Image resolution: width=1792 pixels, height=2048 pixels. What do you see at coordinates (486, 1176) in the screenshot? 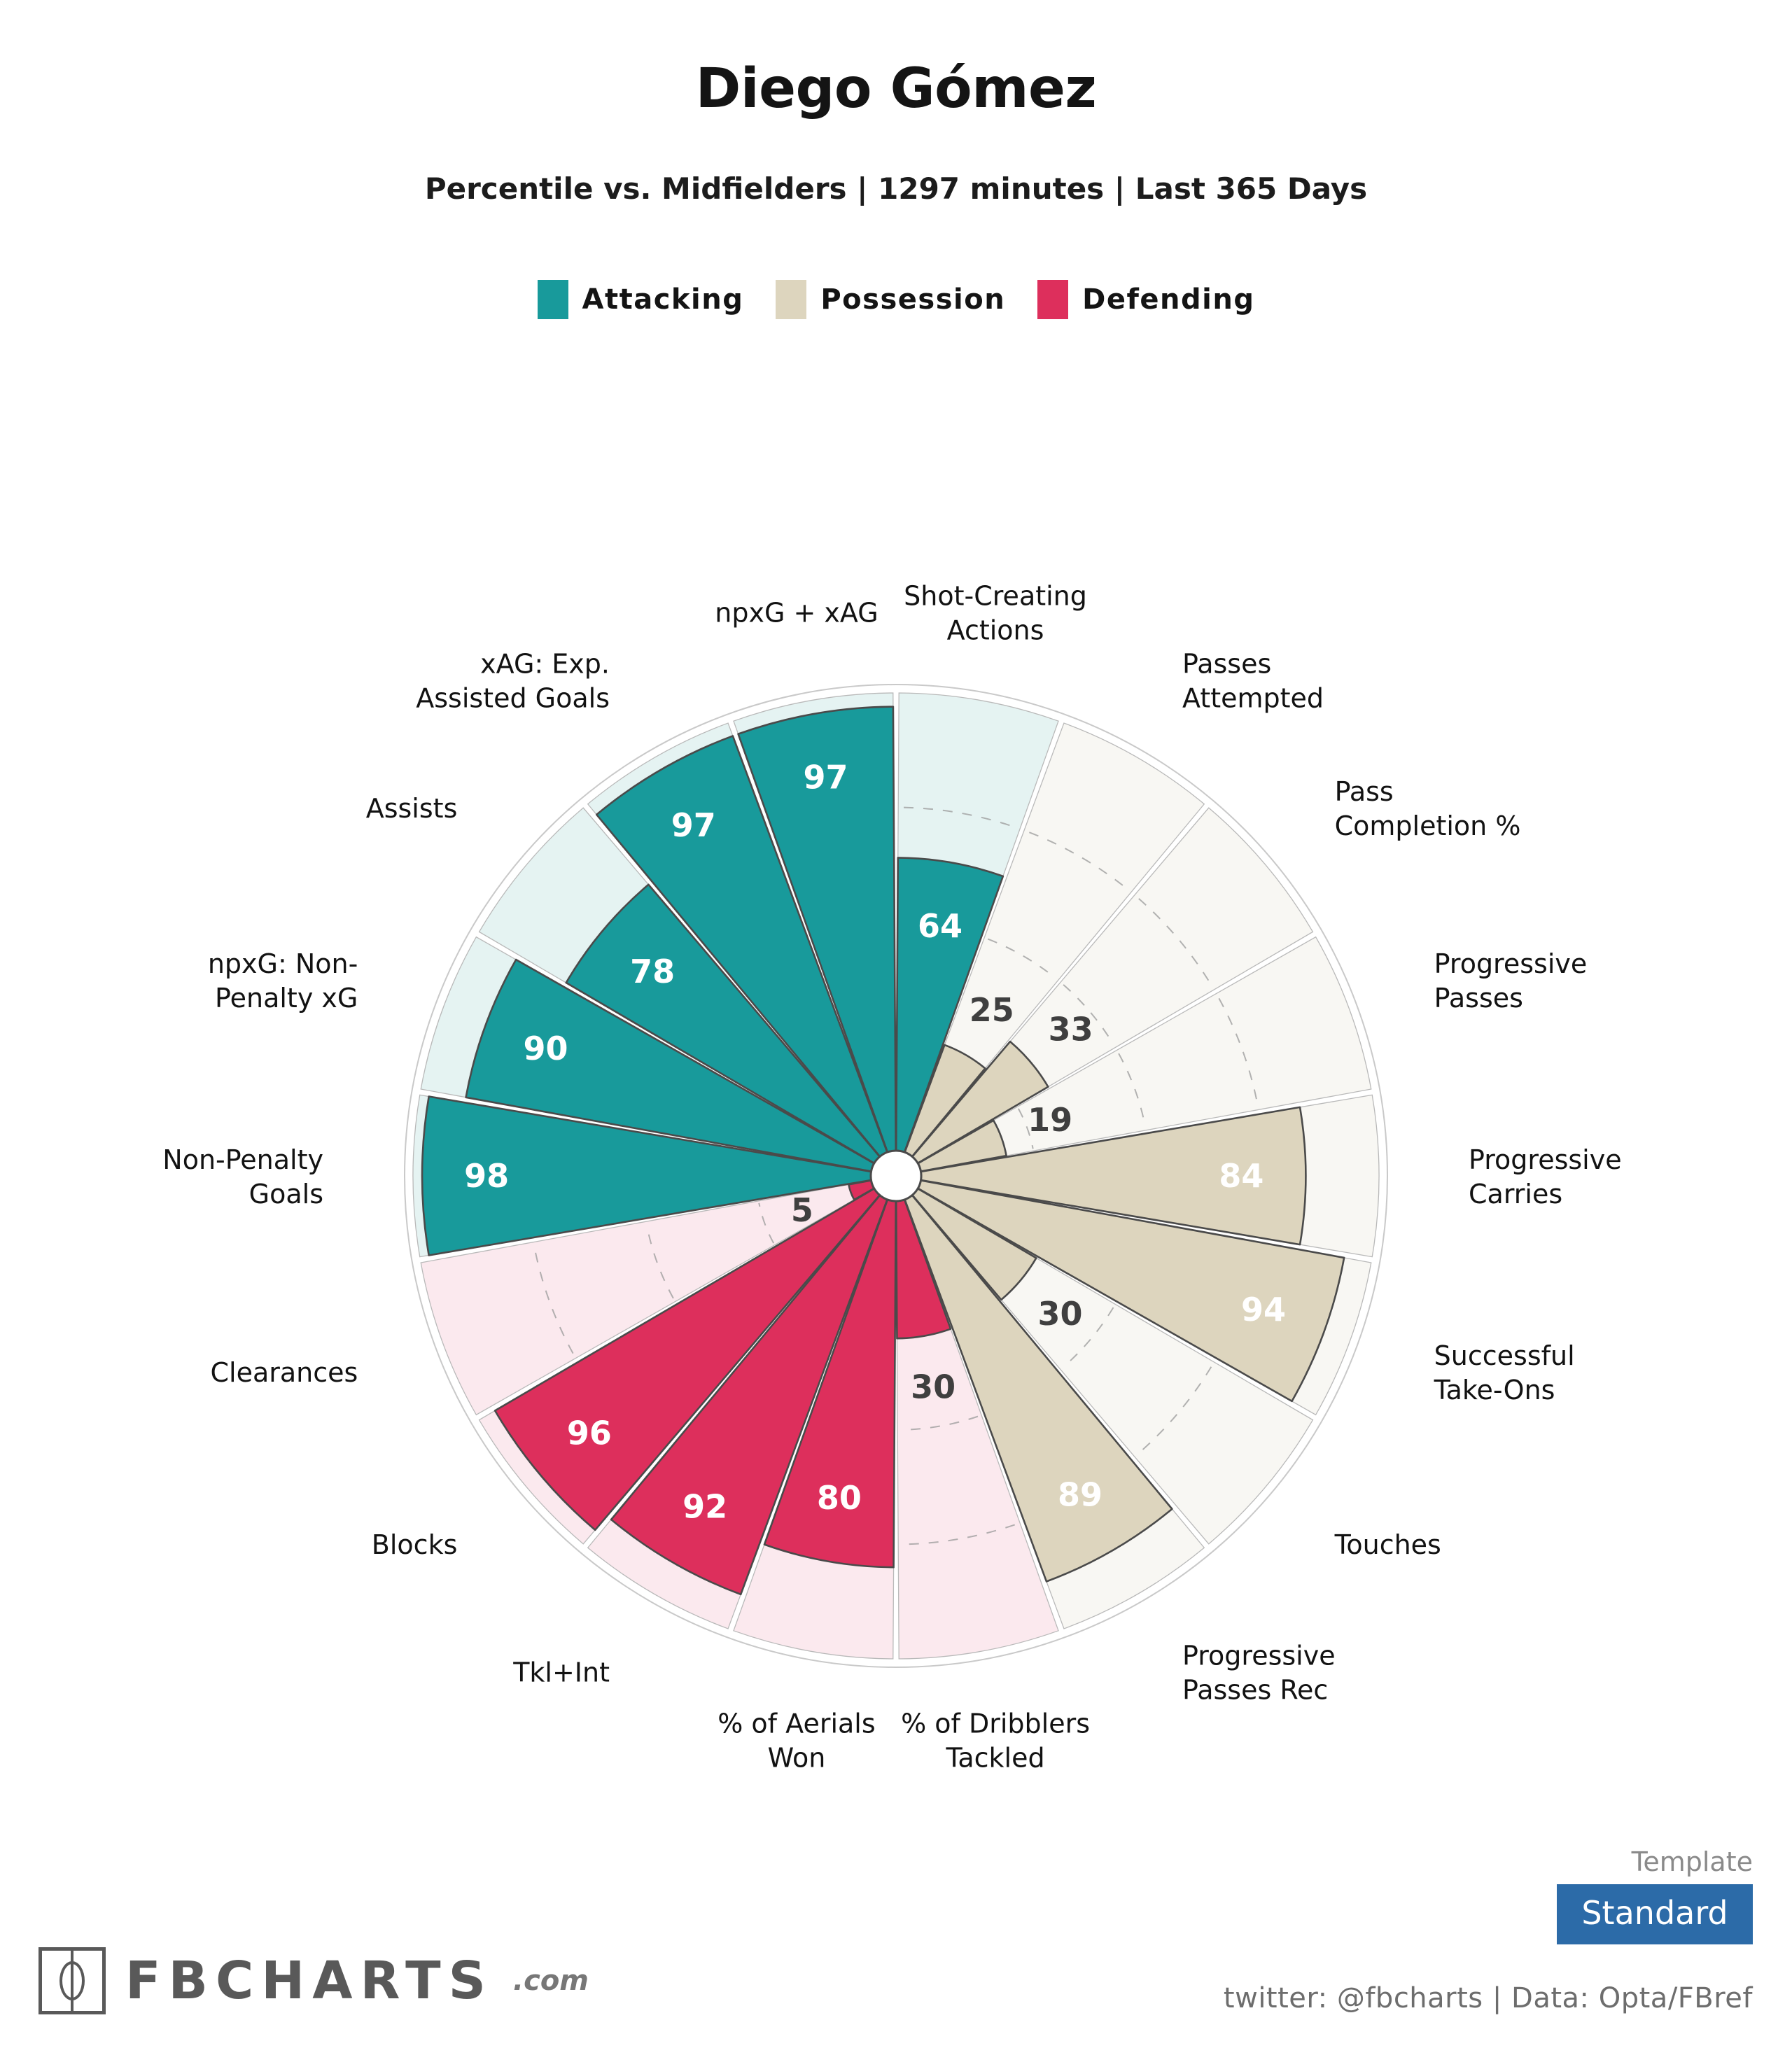
I see `slice-value: 98` at bounding box center [486, 1176].